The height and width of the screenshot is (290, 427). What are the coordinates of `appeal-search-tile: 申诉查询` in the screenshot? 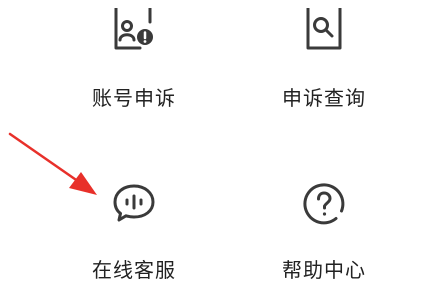 It's located at (324, 57).